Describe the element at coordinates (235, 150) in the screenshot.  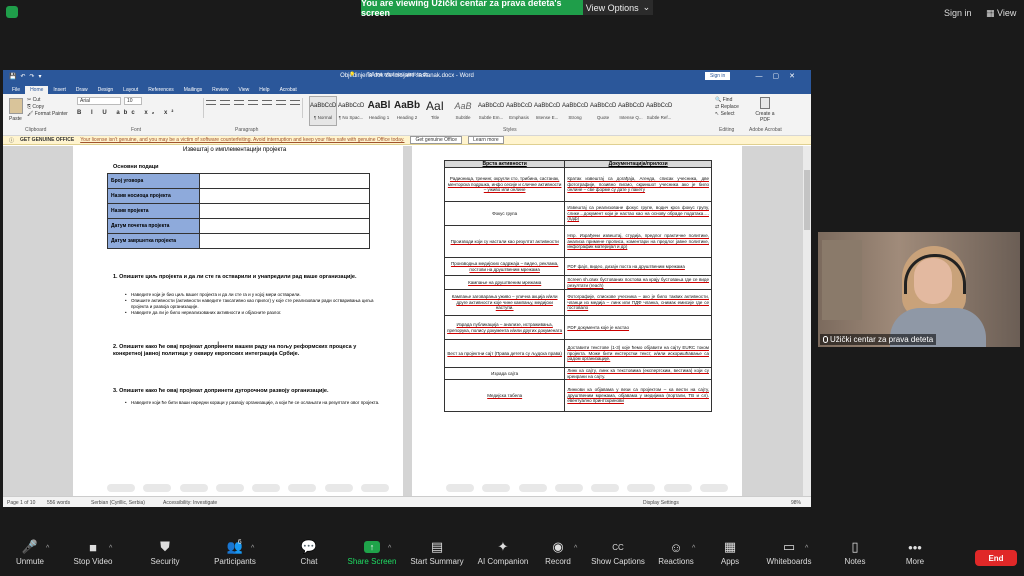
I see `report-heading: Извештај о имплементацији пројекта` at that location.